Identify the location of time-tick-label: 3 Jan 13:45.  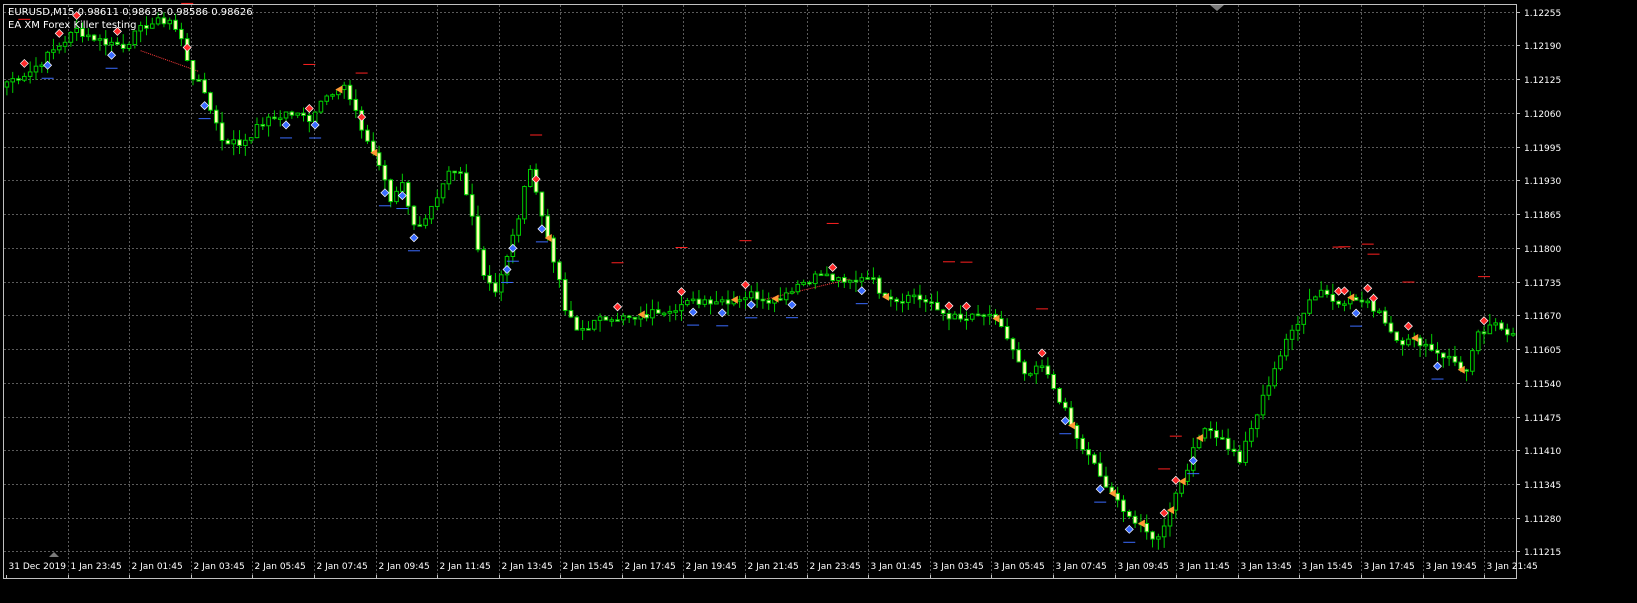
(1266, 567).